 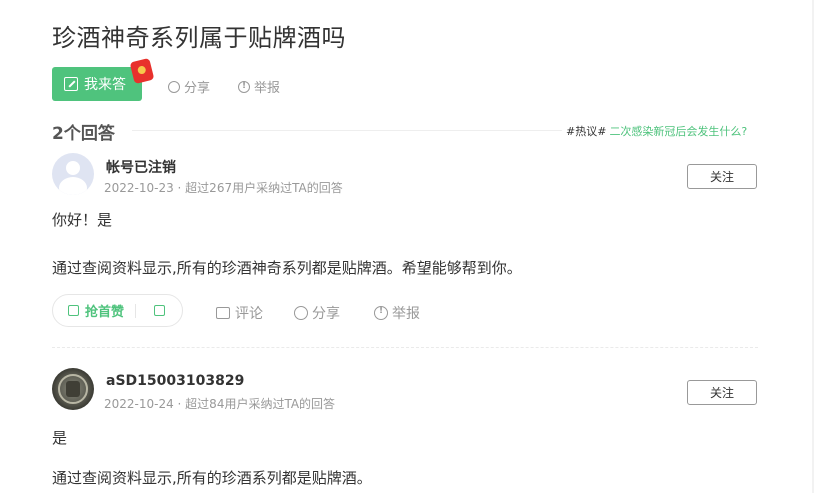 I want to click on edit-icon, so click(x=71, y=84).